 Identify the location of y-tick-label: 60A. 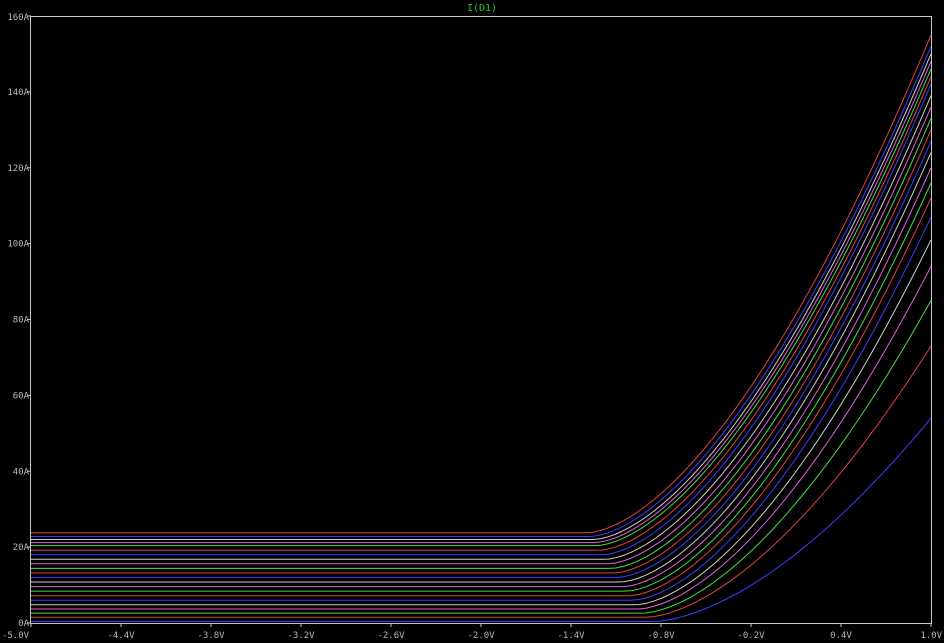
(21, 396).